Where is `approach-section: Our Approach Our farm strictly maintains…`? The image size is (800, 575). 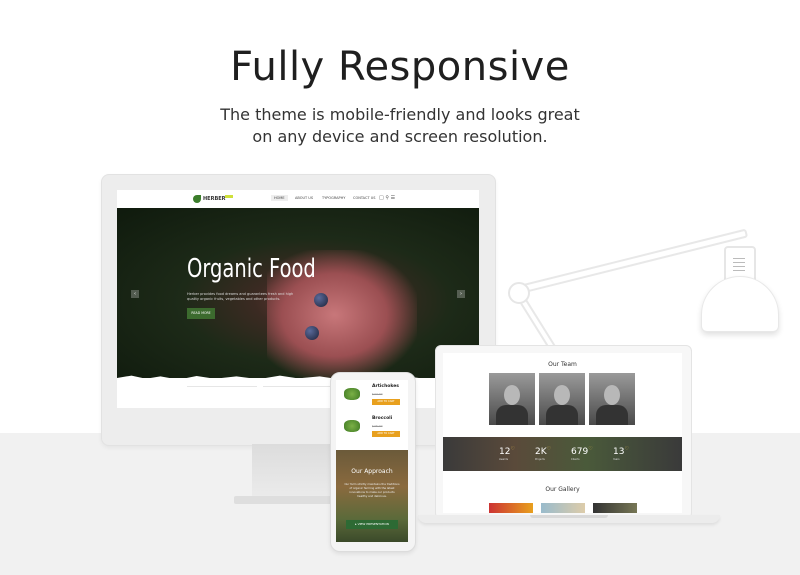
approach-section: Our Approach Our farm strictly maintains… is located at coordinates (372, 496).